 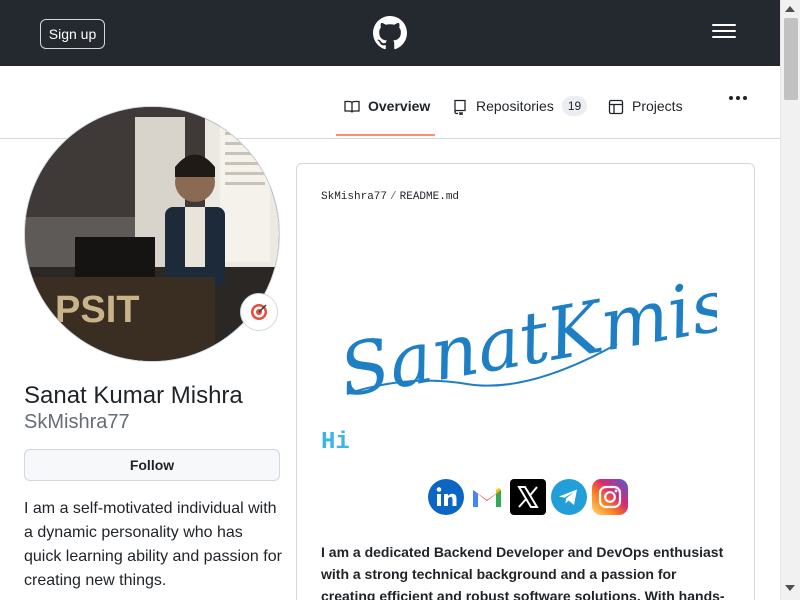 I want to click on scroll-thumb, so click(x=791, y=59).